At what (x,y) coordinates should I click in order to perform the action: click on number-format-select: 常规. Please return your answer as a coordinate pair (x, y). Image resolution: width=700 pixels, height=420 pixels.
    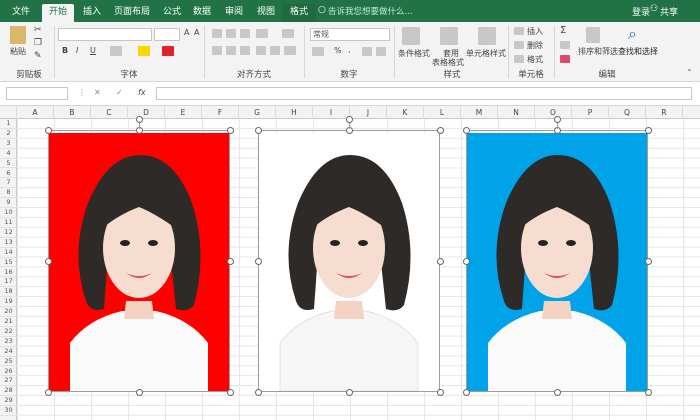
    Looking at the image, I should click on (350, 34).